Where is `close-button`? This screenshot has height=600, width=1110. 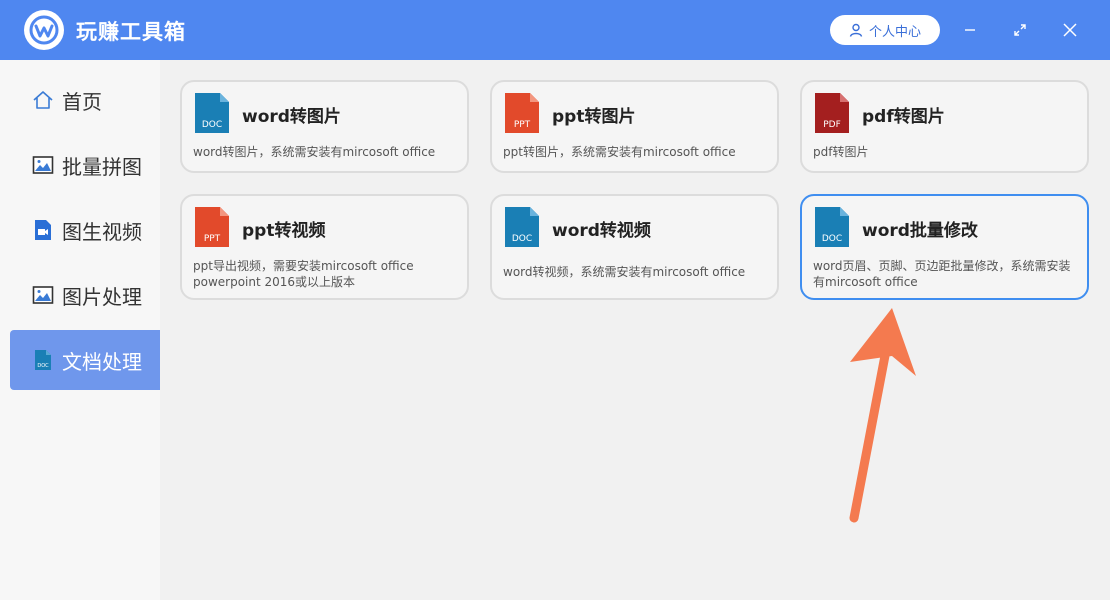
close-button is located at coordinates (1070, 30).